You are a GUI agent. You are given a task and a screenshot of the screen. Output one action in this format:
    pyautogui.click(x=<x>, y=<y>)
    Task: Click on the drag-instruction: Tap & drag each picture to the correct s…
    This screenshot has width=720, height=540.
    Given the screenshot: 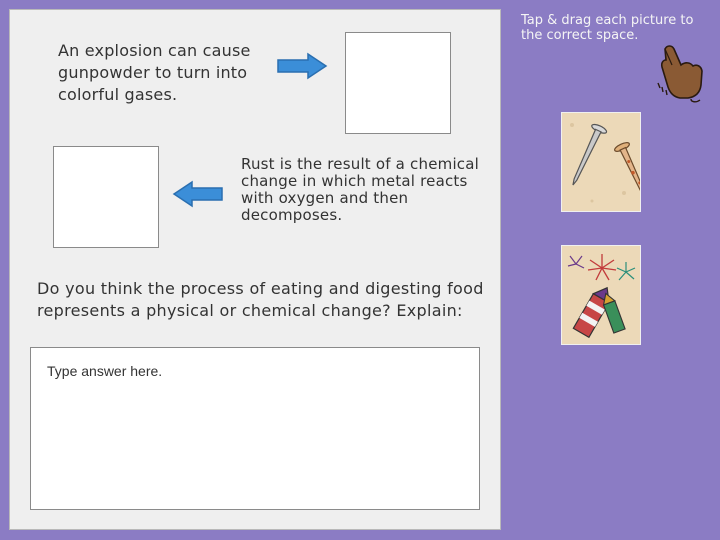 What is the action you would take?
    pyautogui.click(x=607, y=28)
    